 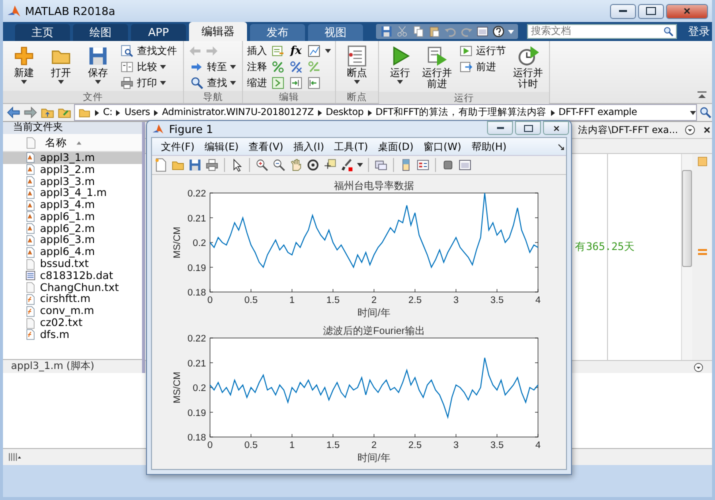 What do you see at coordinates (107, 112) in the screenshot?
I see `path-segment: C:` at bounding box center [107, 112].